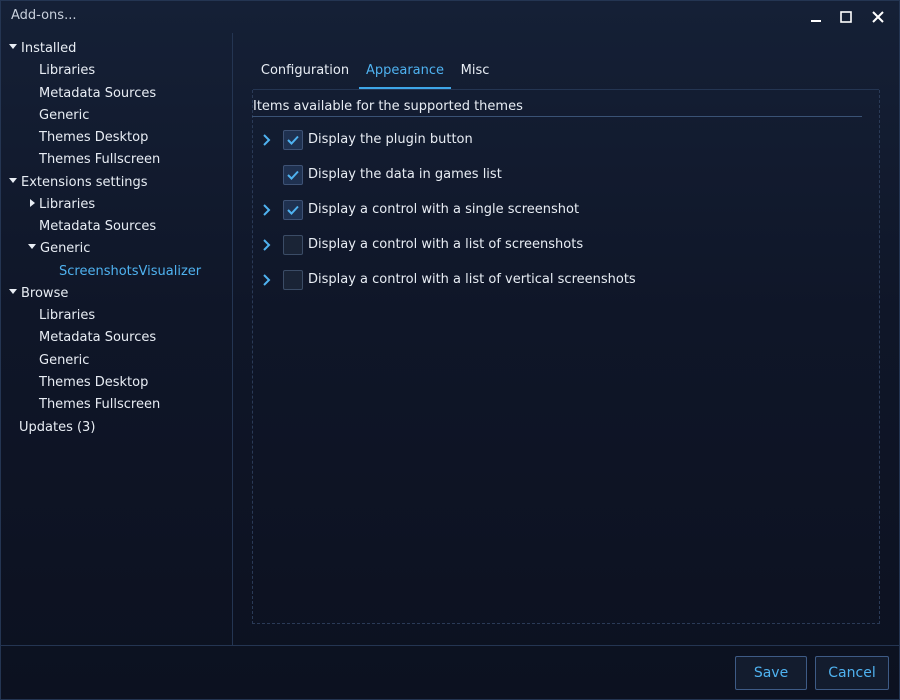  I want to click on tree-installed-metadata-sources: Metadata Sources, so click(97, 94).